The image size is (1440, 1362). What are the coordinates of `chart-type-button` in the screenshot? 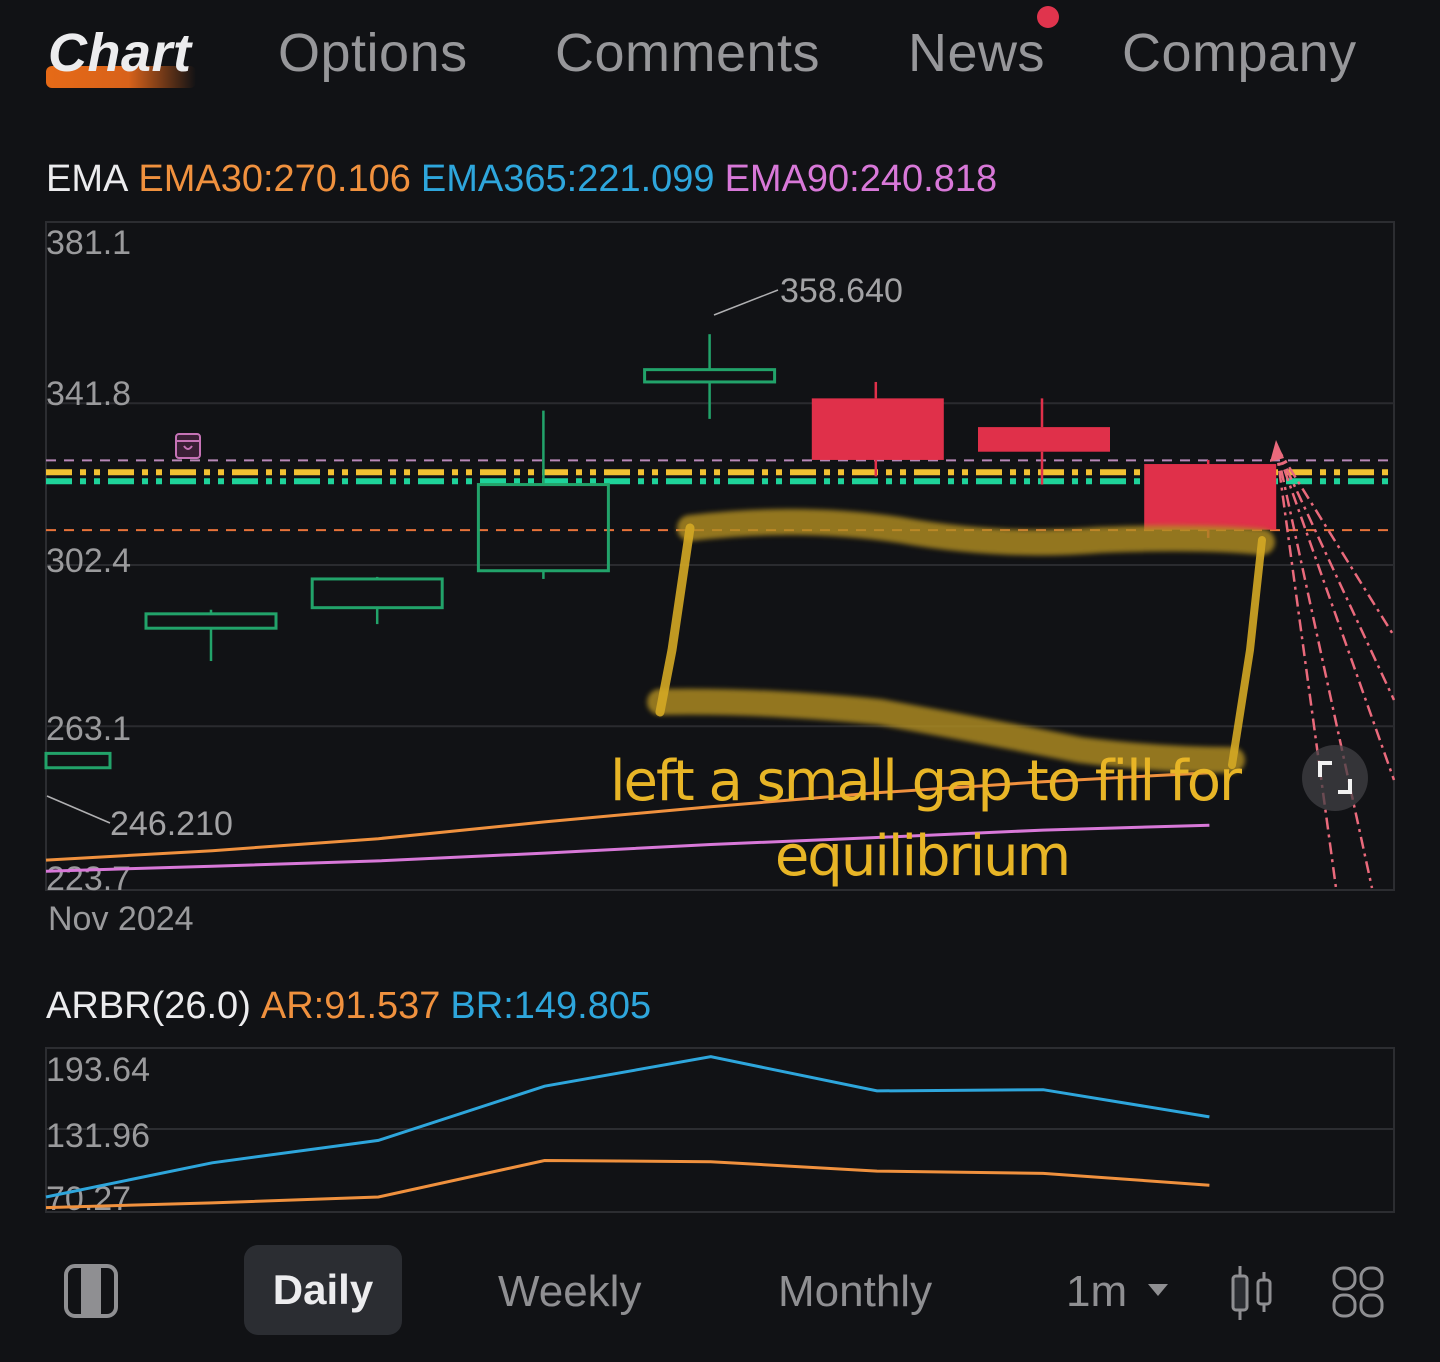 It's located at (1252, 1292).